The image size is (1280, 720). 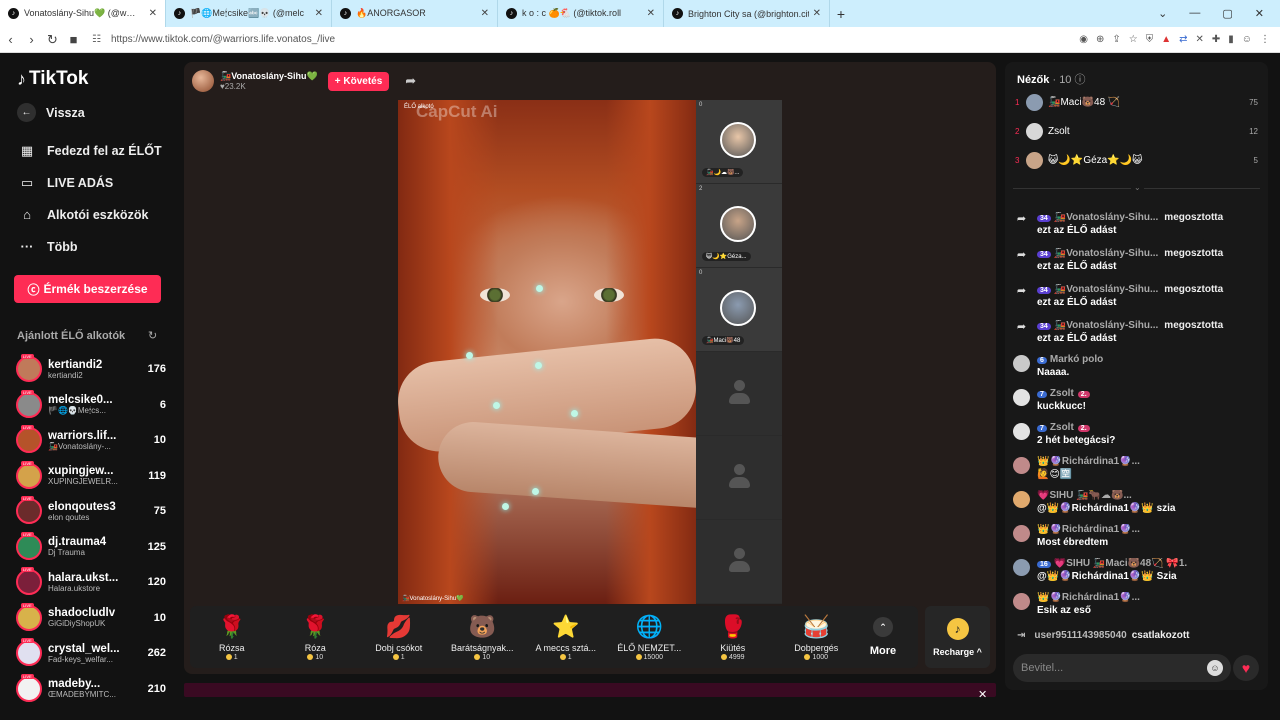 What do you see at coordinates (1247, 39) in the screenshot?
I see `profile-icon: ☺` at bounding box center [1247, 39].